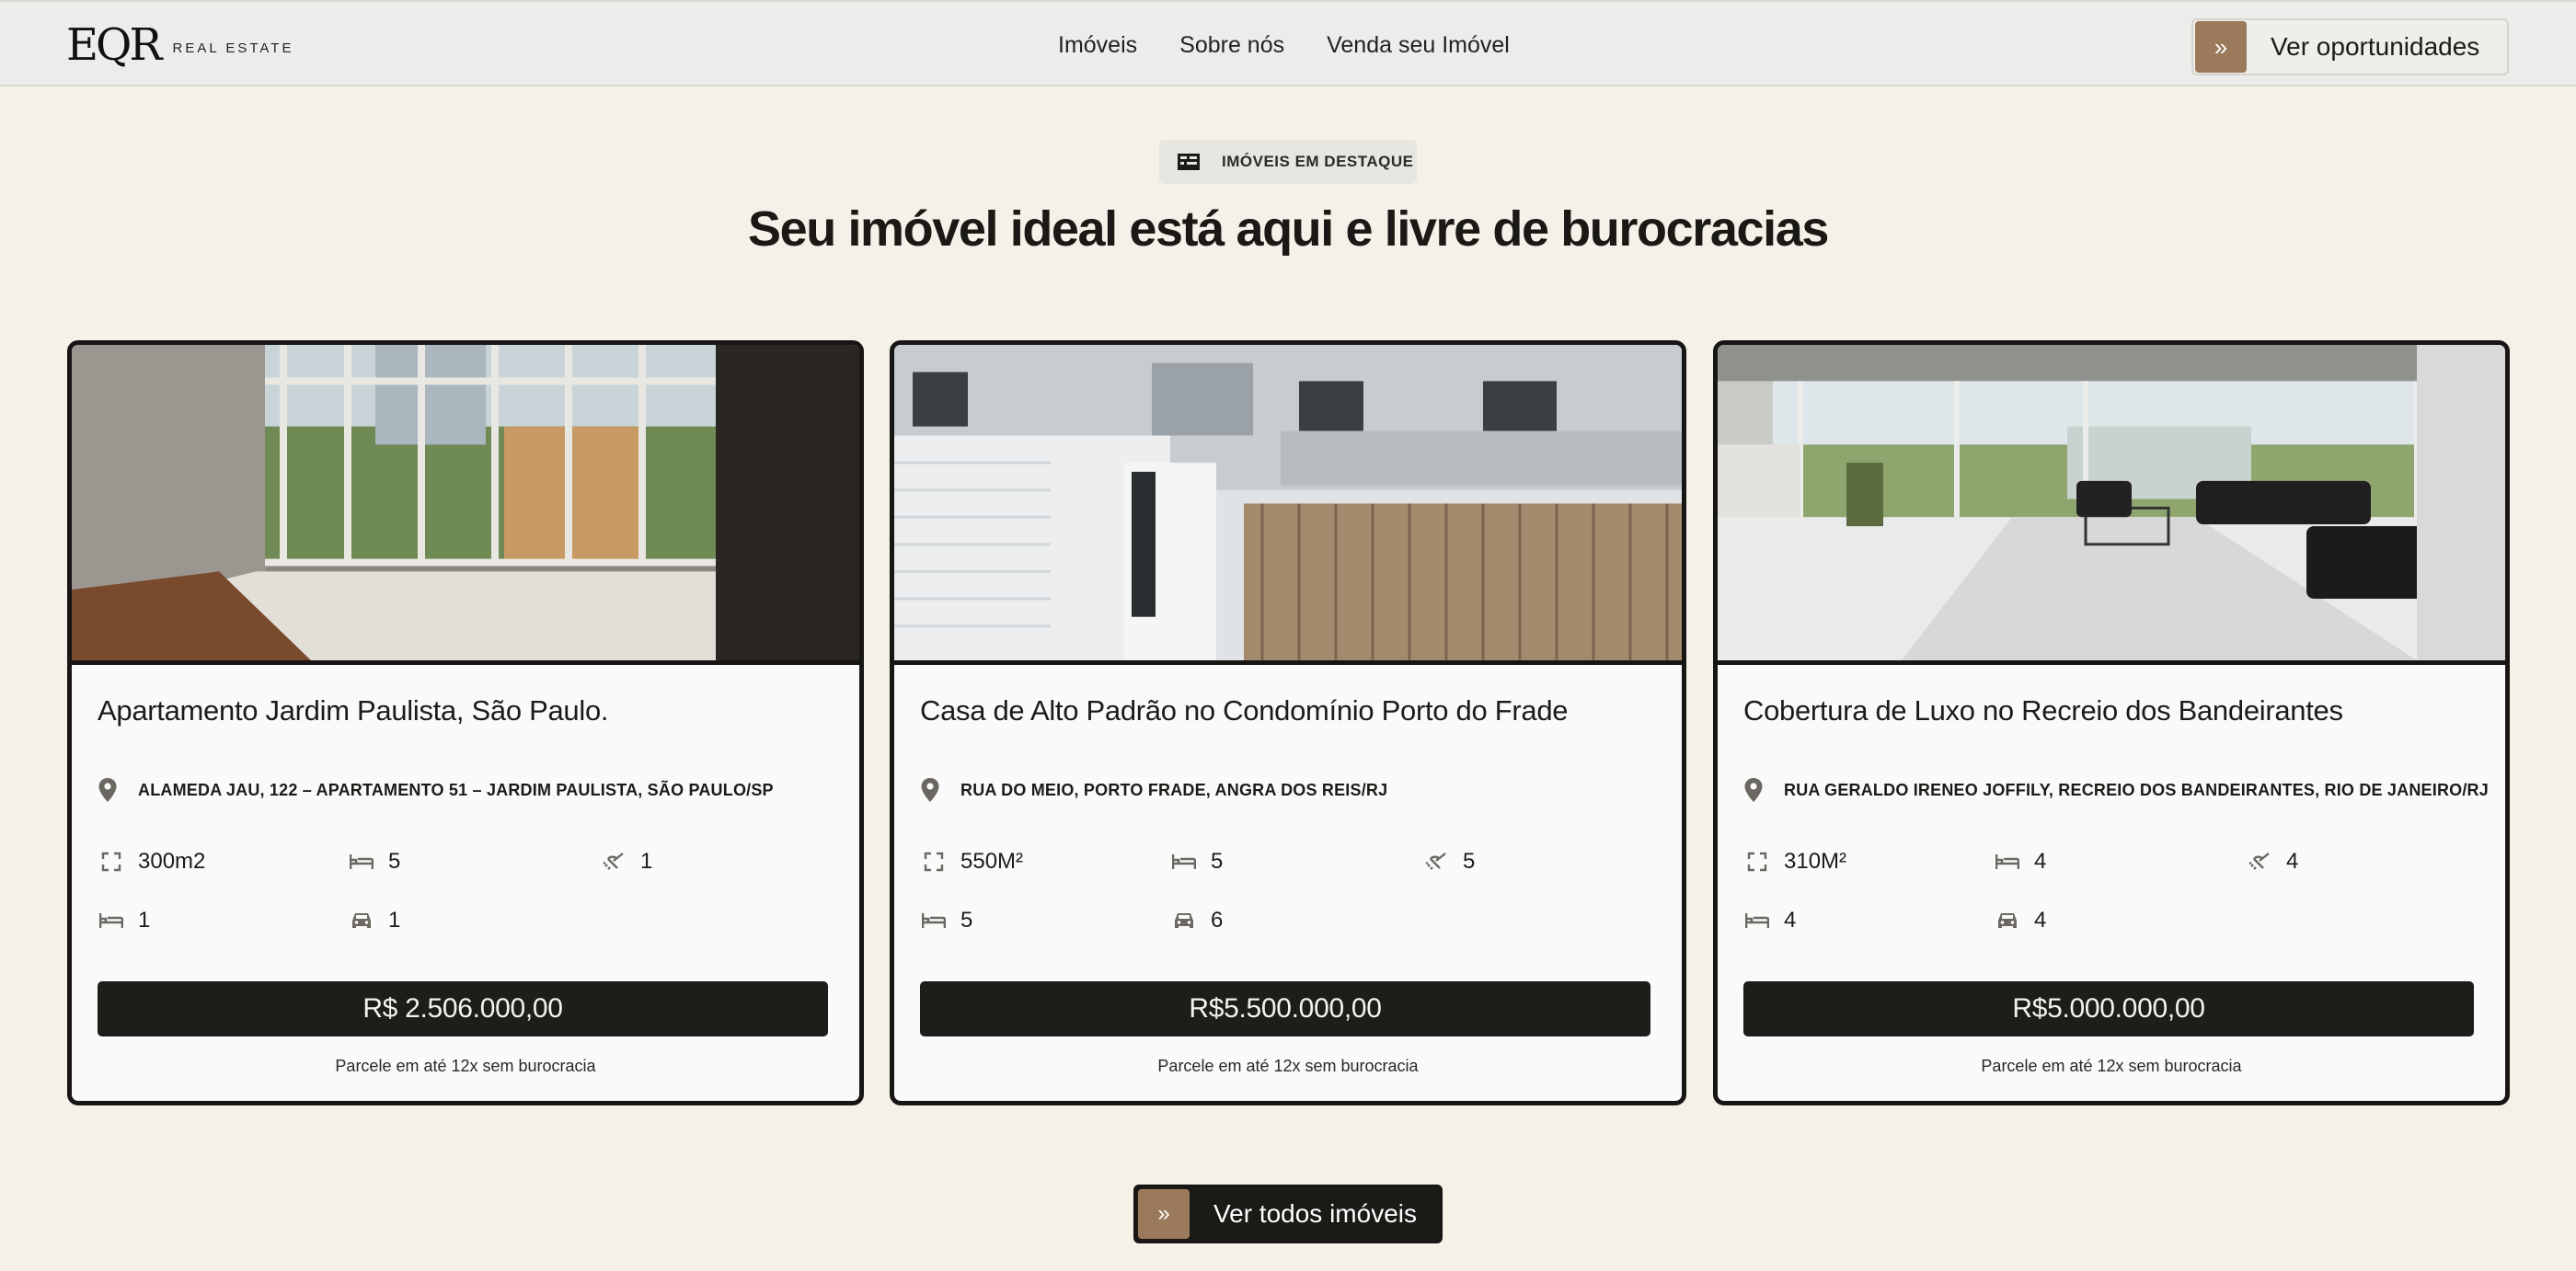 Image resolution: width=2576 pixels, height=1271 pixels. What do you see at coordinates (124, 921) in the screenshot?
I see `feature-suites: 1` at bounding box center [124, 921].